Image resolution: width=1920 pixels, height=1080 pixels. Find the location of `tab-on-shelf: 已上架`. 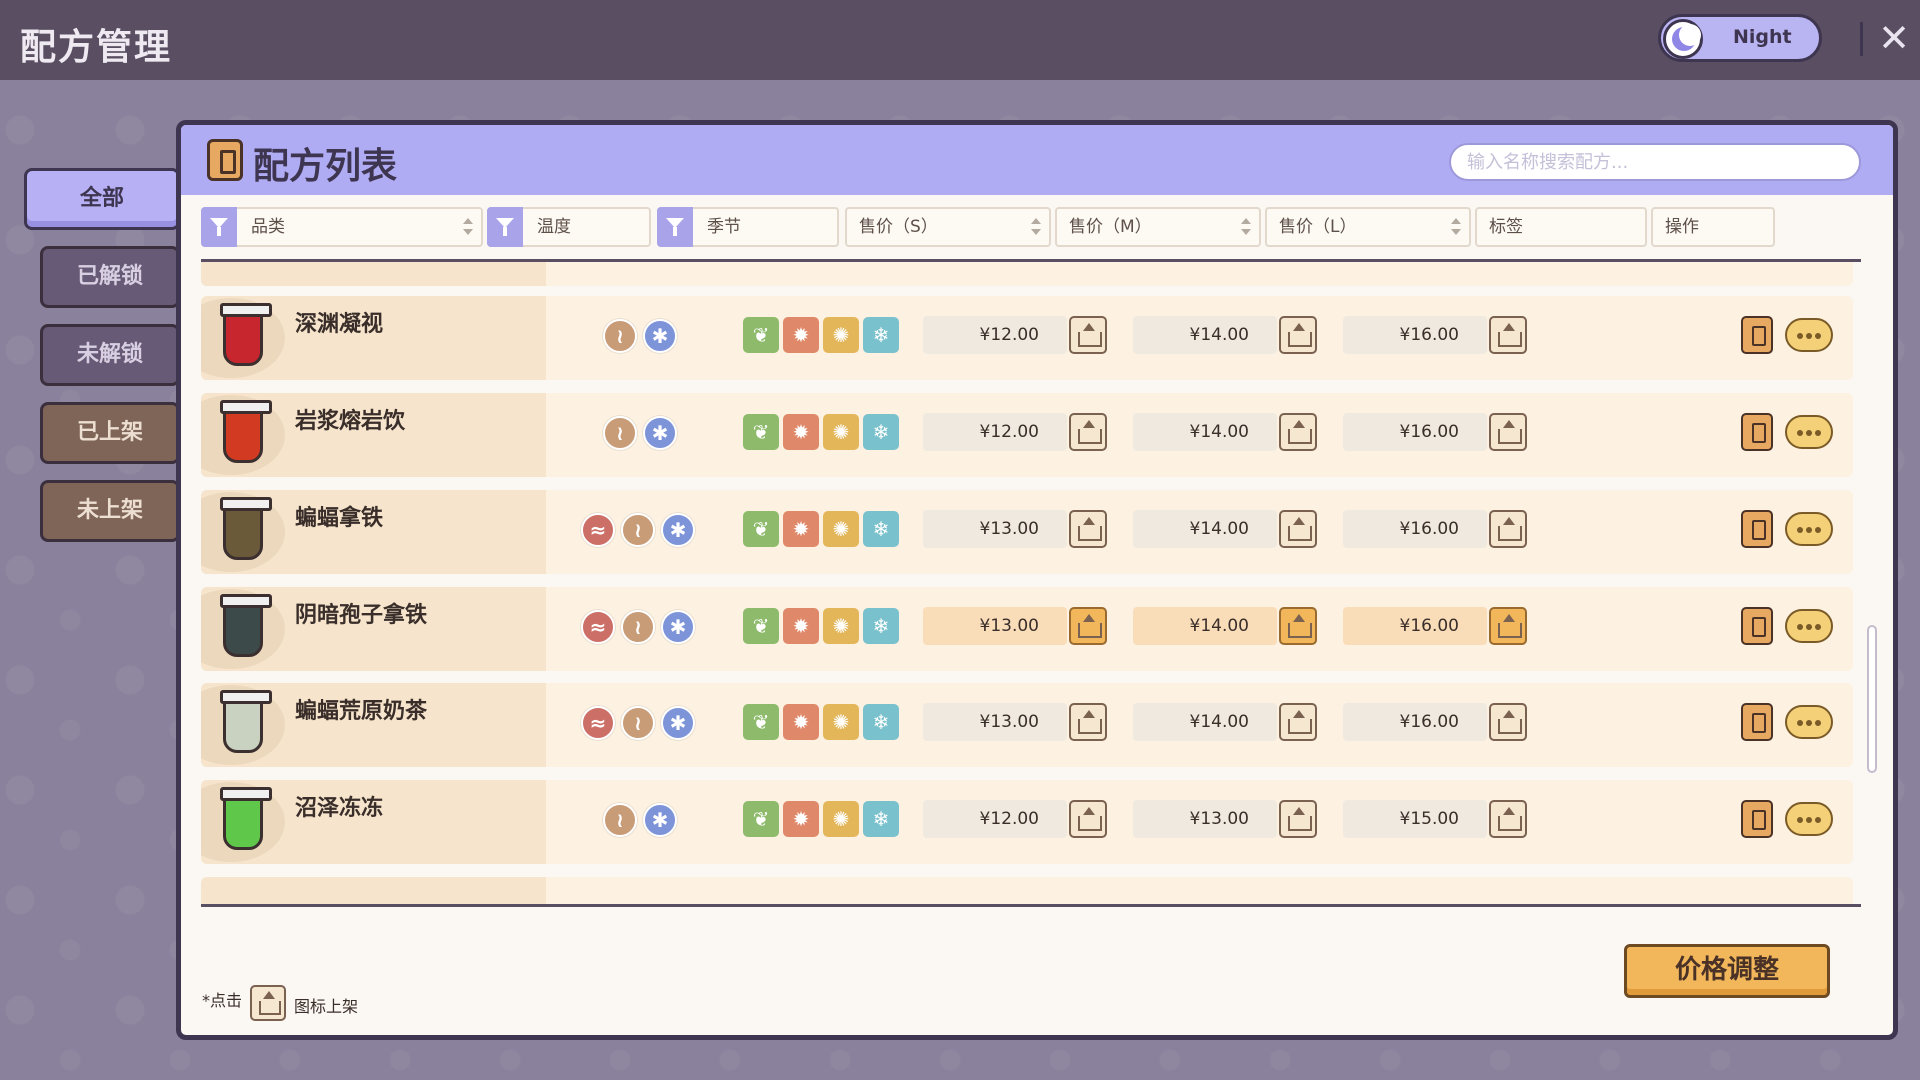

tab-on-shelf: 已上架 is located at coordinates (110, 433).